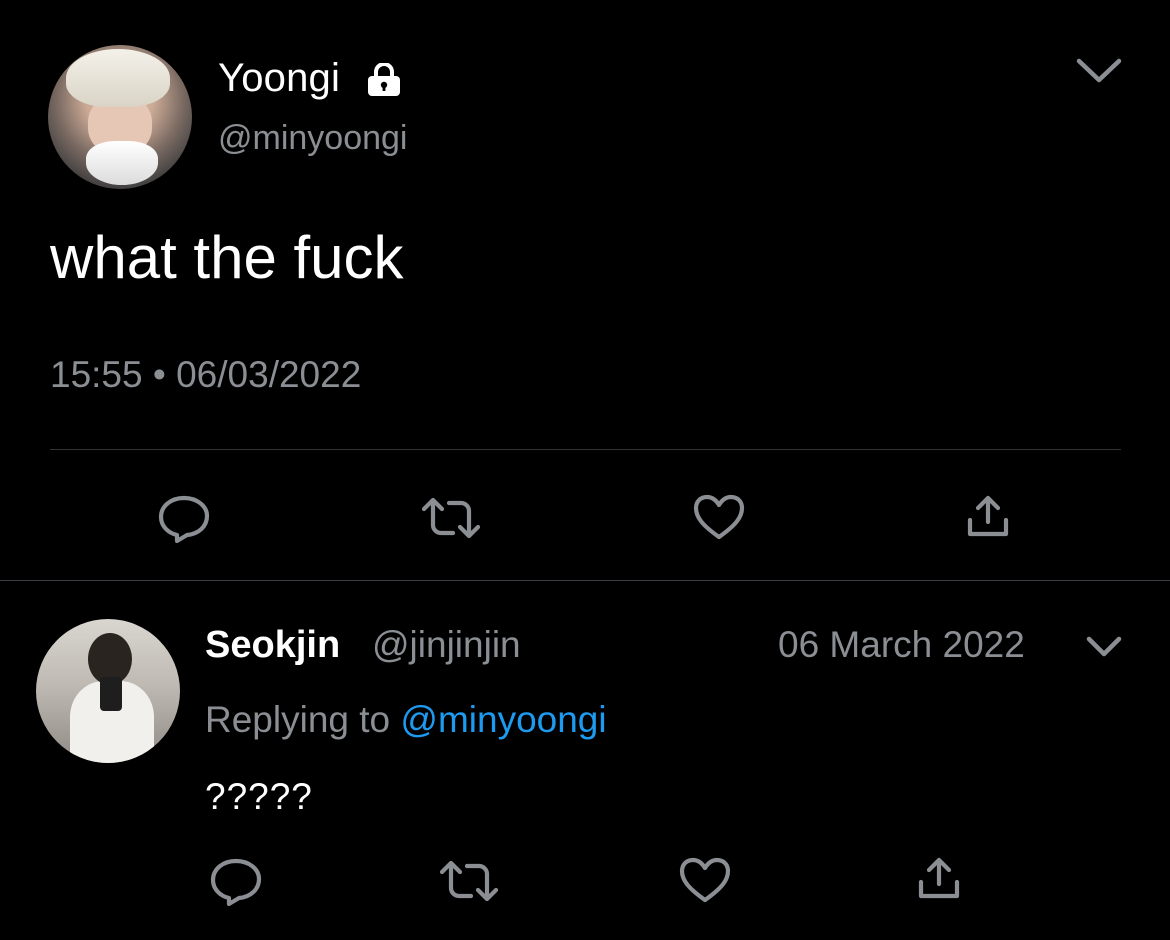 The image size is (1170, 940). Describe the element at coordinates (298, 719) in the screenshot. I see `replying-prefix: Replying to` at that location.